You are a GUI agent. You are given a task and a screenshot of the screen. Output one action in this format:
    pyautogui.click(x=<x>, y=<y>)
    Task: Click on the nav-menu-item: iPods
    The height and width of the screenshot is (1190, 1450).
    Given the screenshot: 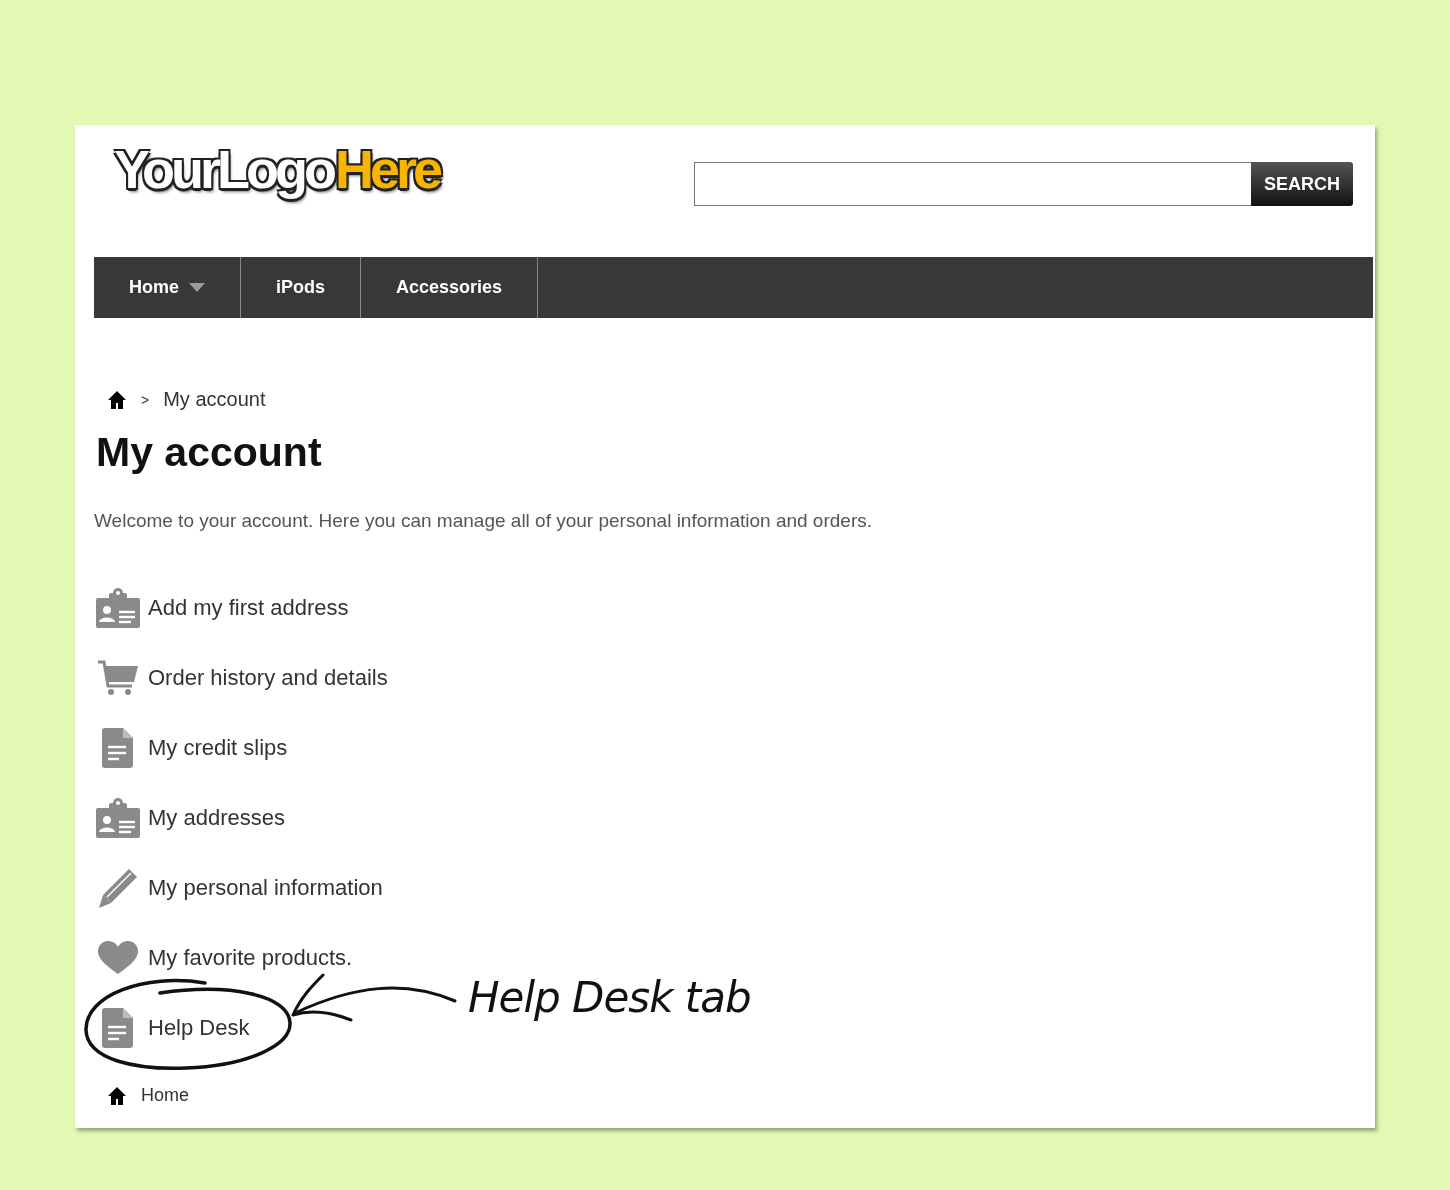 What is the action you would take?
    pyautogui.click(x=301, y=287)
    